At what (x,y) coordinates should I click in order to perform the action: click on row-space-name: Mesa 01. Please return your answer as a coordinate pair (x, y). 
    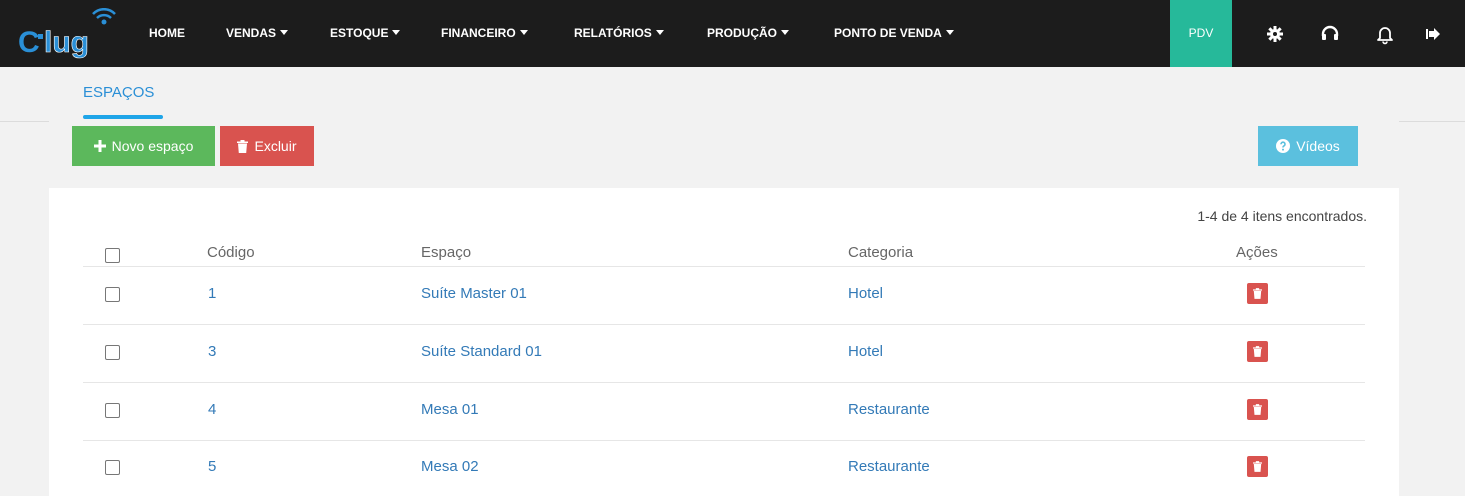
    Looking at the image, I should click on (450, 409).